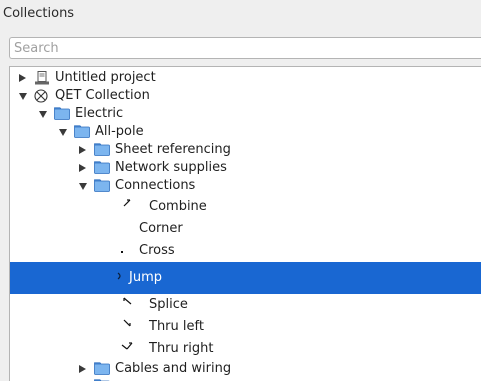 This screenshot has width=481, height=381. What do you see at coordinates (157, 250) in the screenshot?
I see `tree-item-label: Cross` at bounding box center [157, 250].